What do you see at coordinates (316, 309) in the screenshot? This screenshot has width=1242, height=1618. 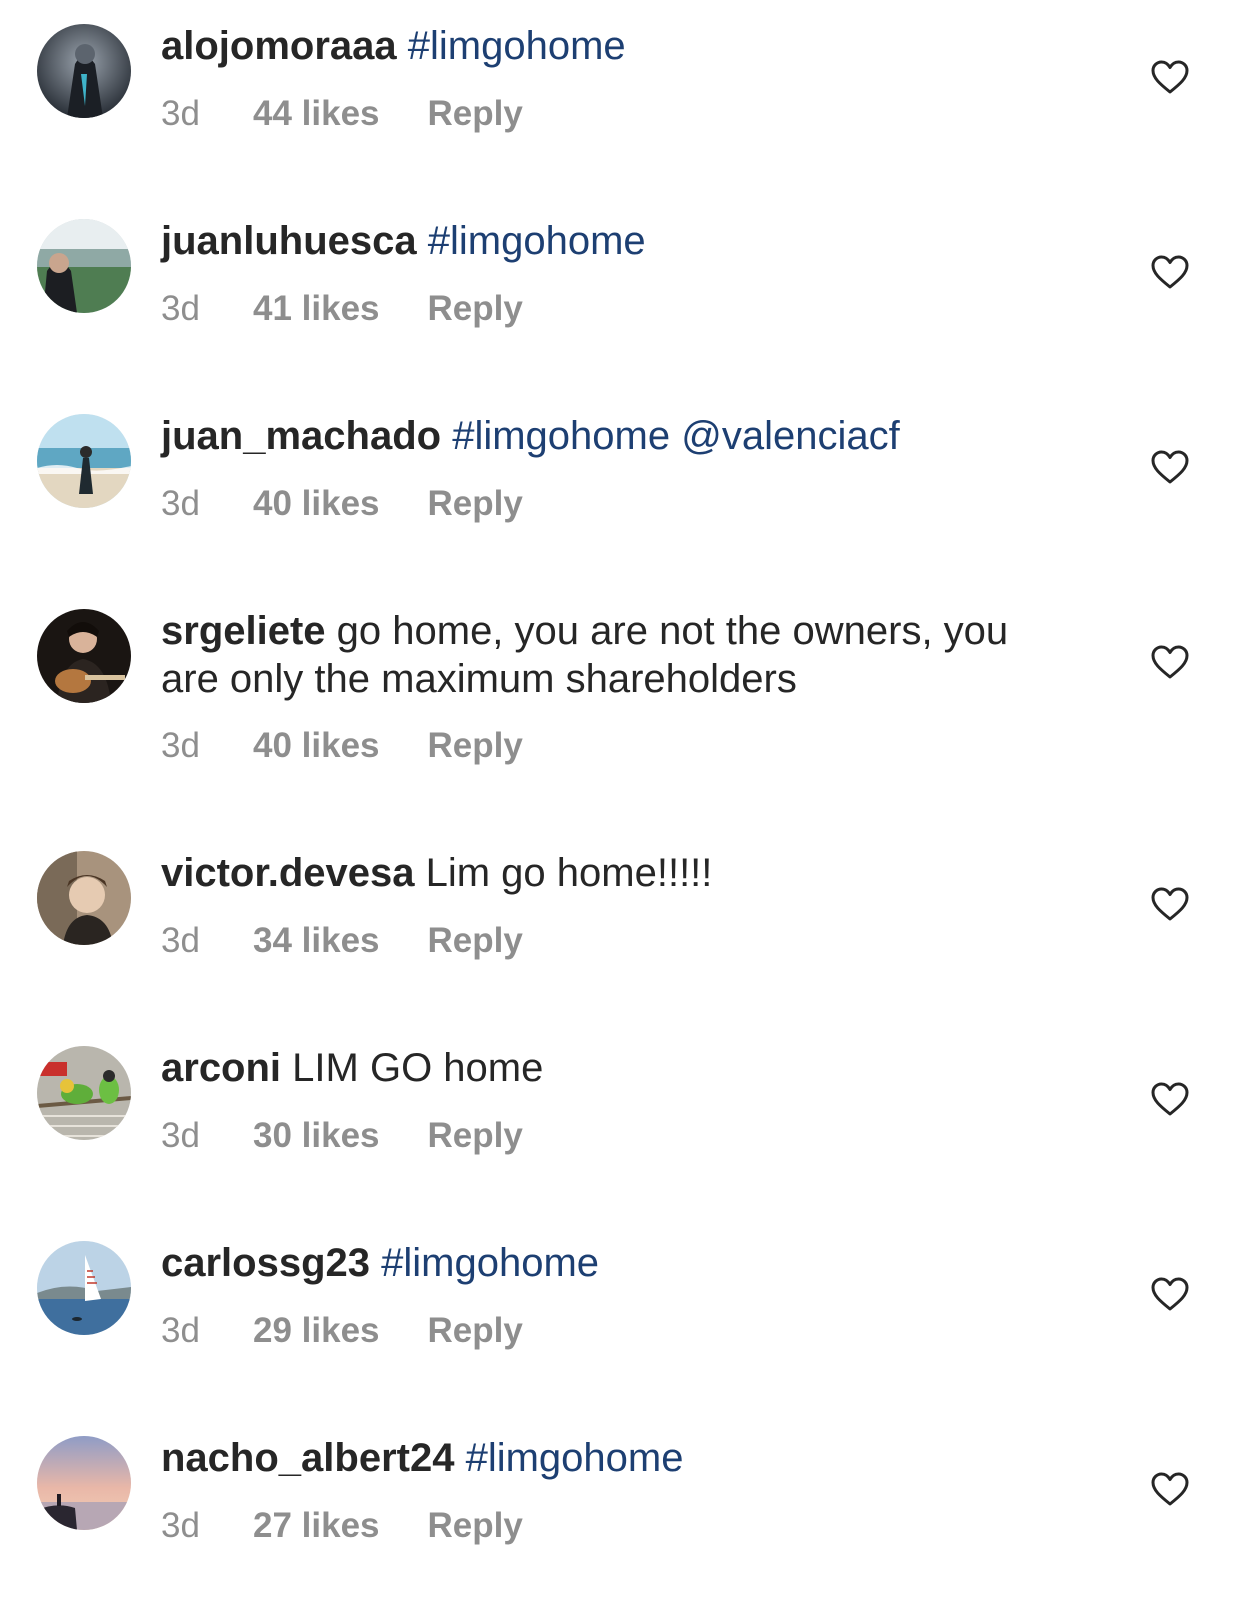 I see `likes-count: 41 likes` at bounding box center [316, 309].